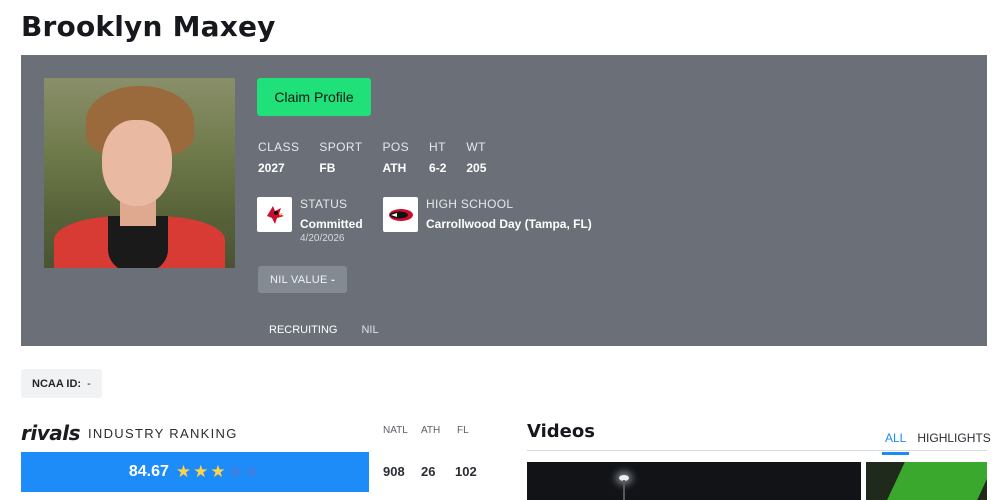 The image size is (1000, 500). I want to click on stat-value: FB, so click(327, 168).